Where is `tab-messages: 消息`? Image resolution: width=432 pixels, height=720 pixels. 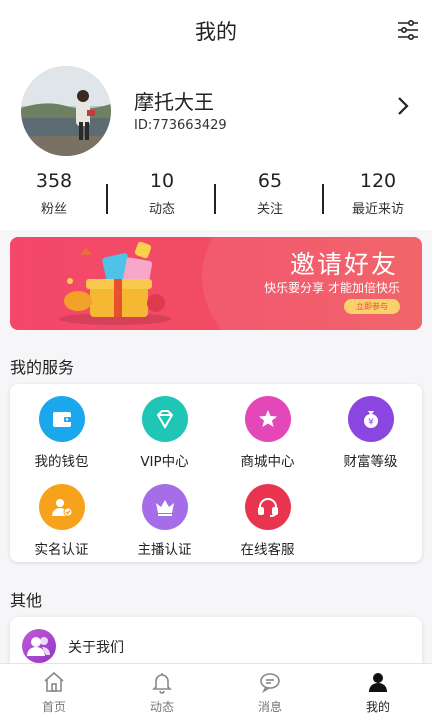
tab-messages: 消息 is located at coordinates (270, 692).